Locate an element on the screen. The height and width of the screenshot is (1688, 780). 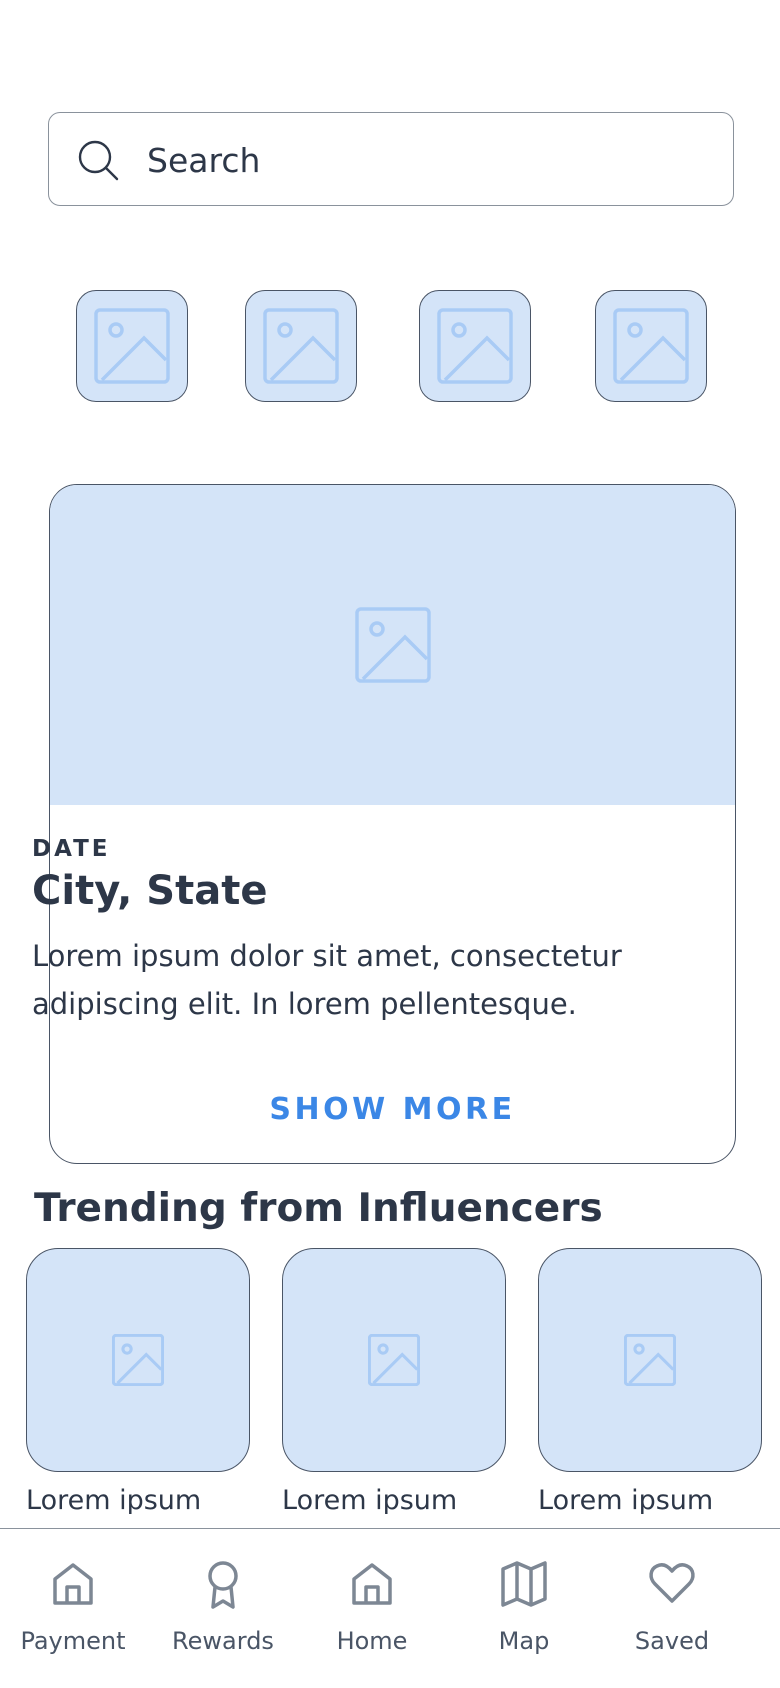
nav-item-rewards: Rewards is located at coordinates (223, 1607).